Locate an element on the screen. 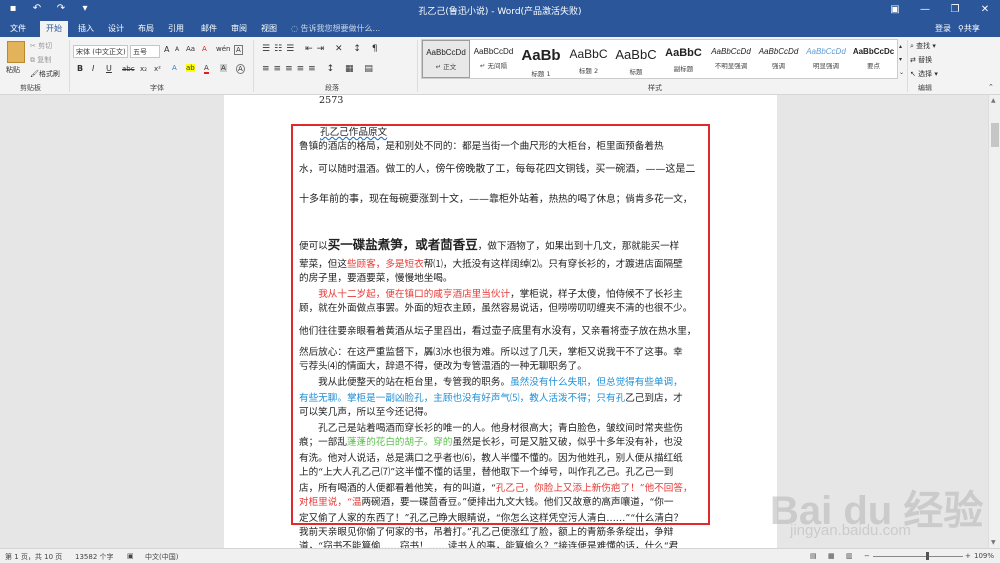 The width and height of the screenshot is (1000, 563). style-preview: AaBb is located at coordinates (541, 55).